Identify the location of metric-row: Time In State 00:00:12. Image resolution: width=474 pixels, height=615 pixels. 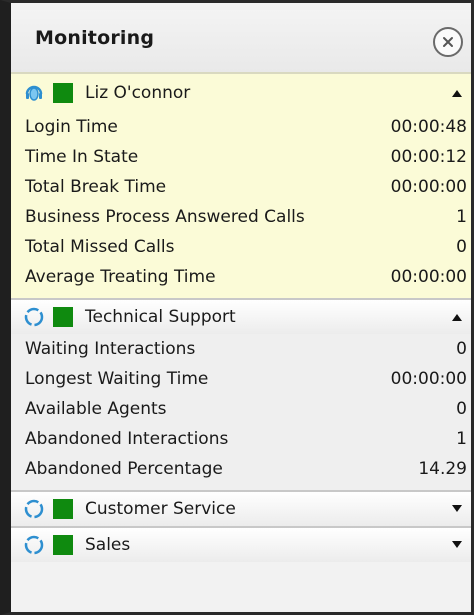
(246, 157).